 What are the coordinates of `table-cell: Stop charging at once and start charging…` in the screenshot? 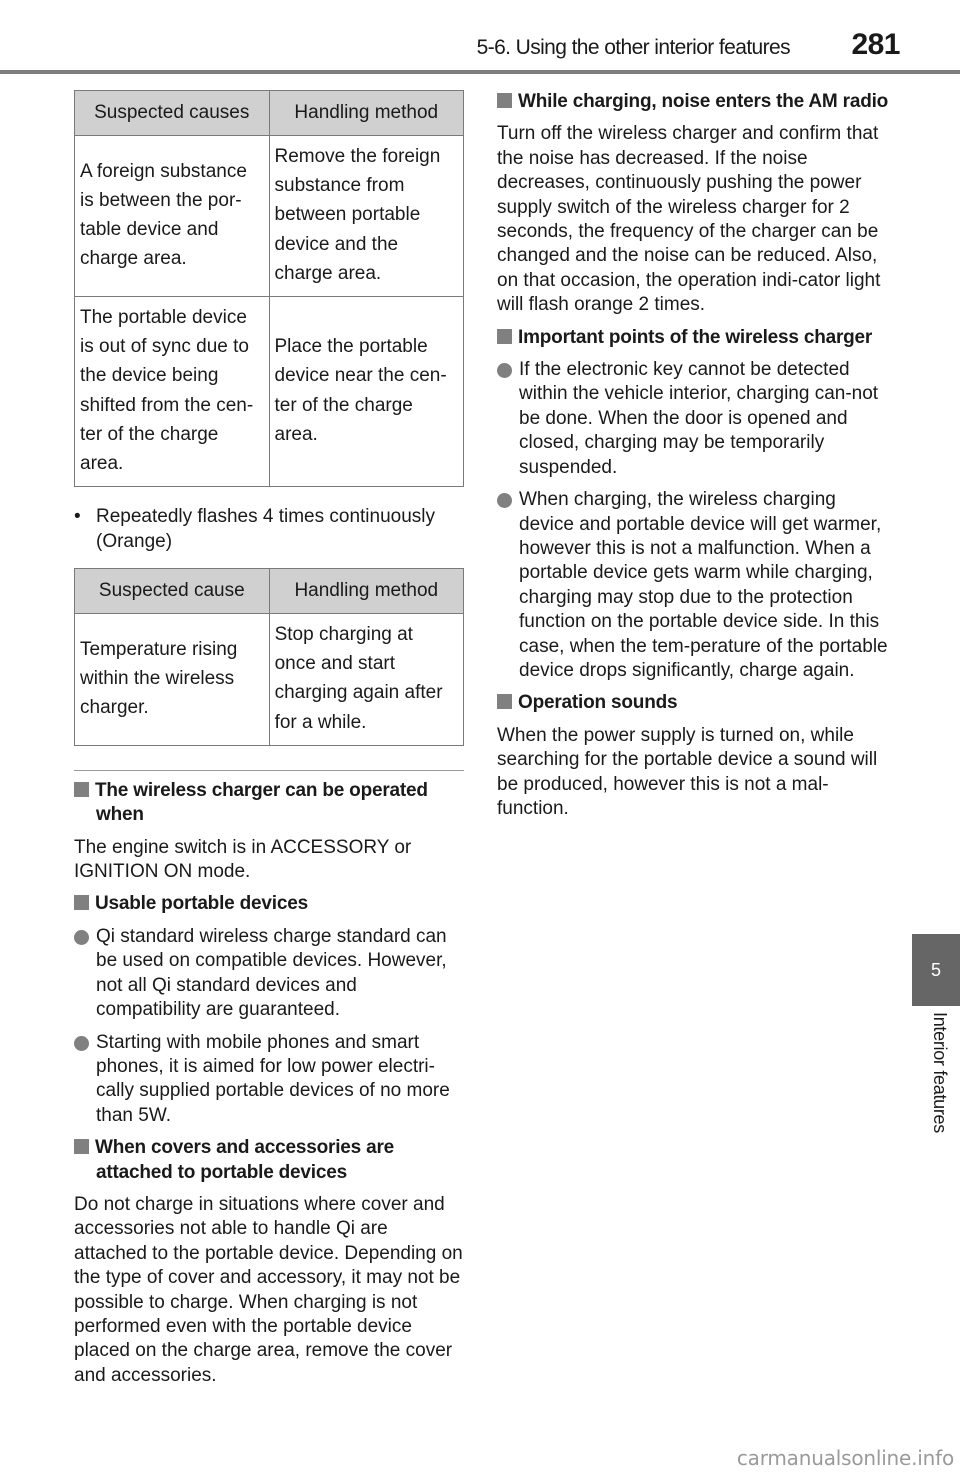 It's located at (366, 679).